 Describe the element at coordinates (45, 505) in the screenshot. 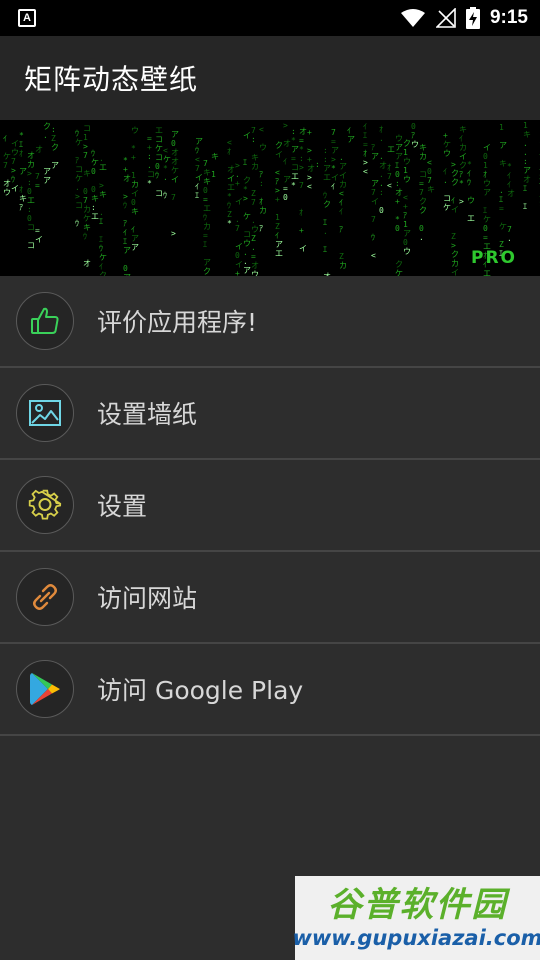

I see `gear-icon` at that location.